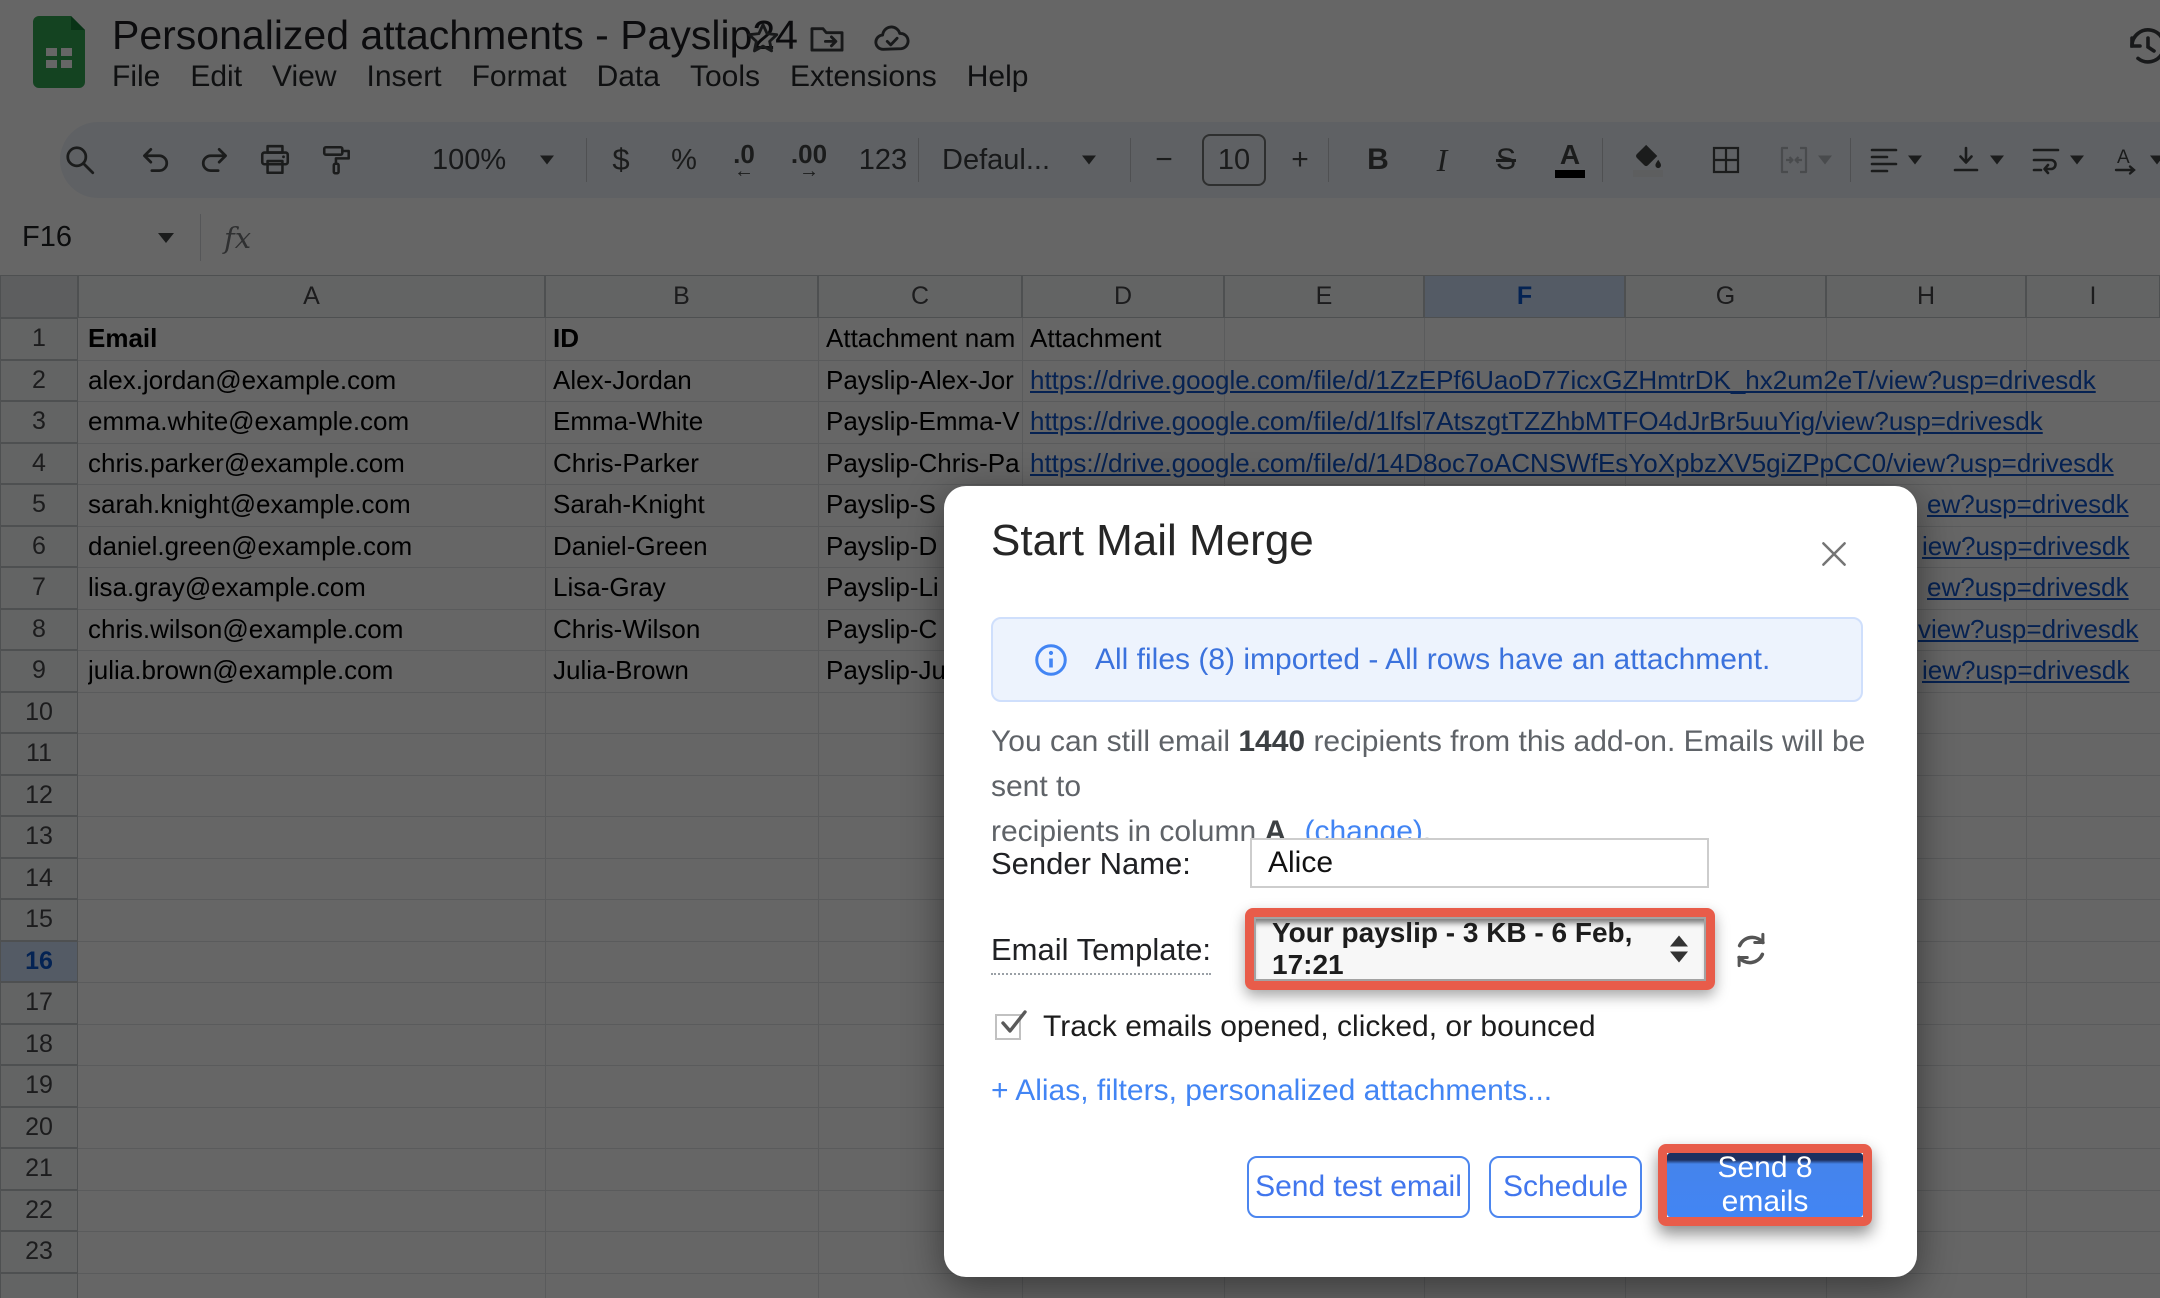 This screenshot has height=1298, width=2160. I want to click on close-icon, so click(1835, 555).